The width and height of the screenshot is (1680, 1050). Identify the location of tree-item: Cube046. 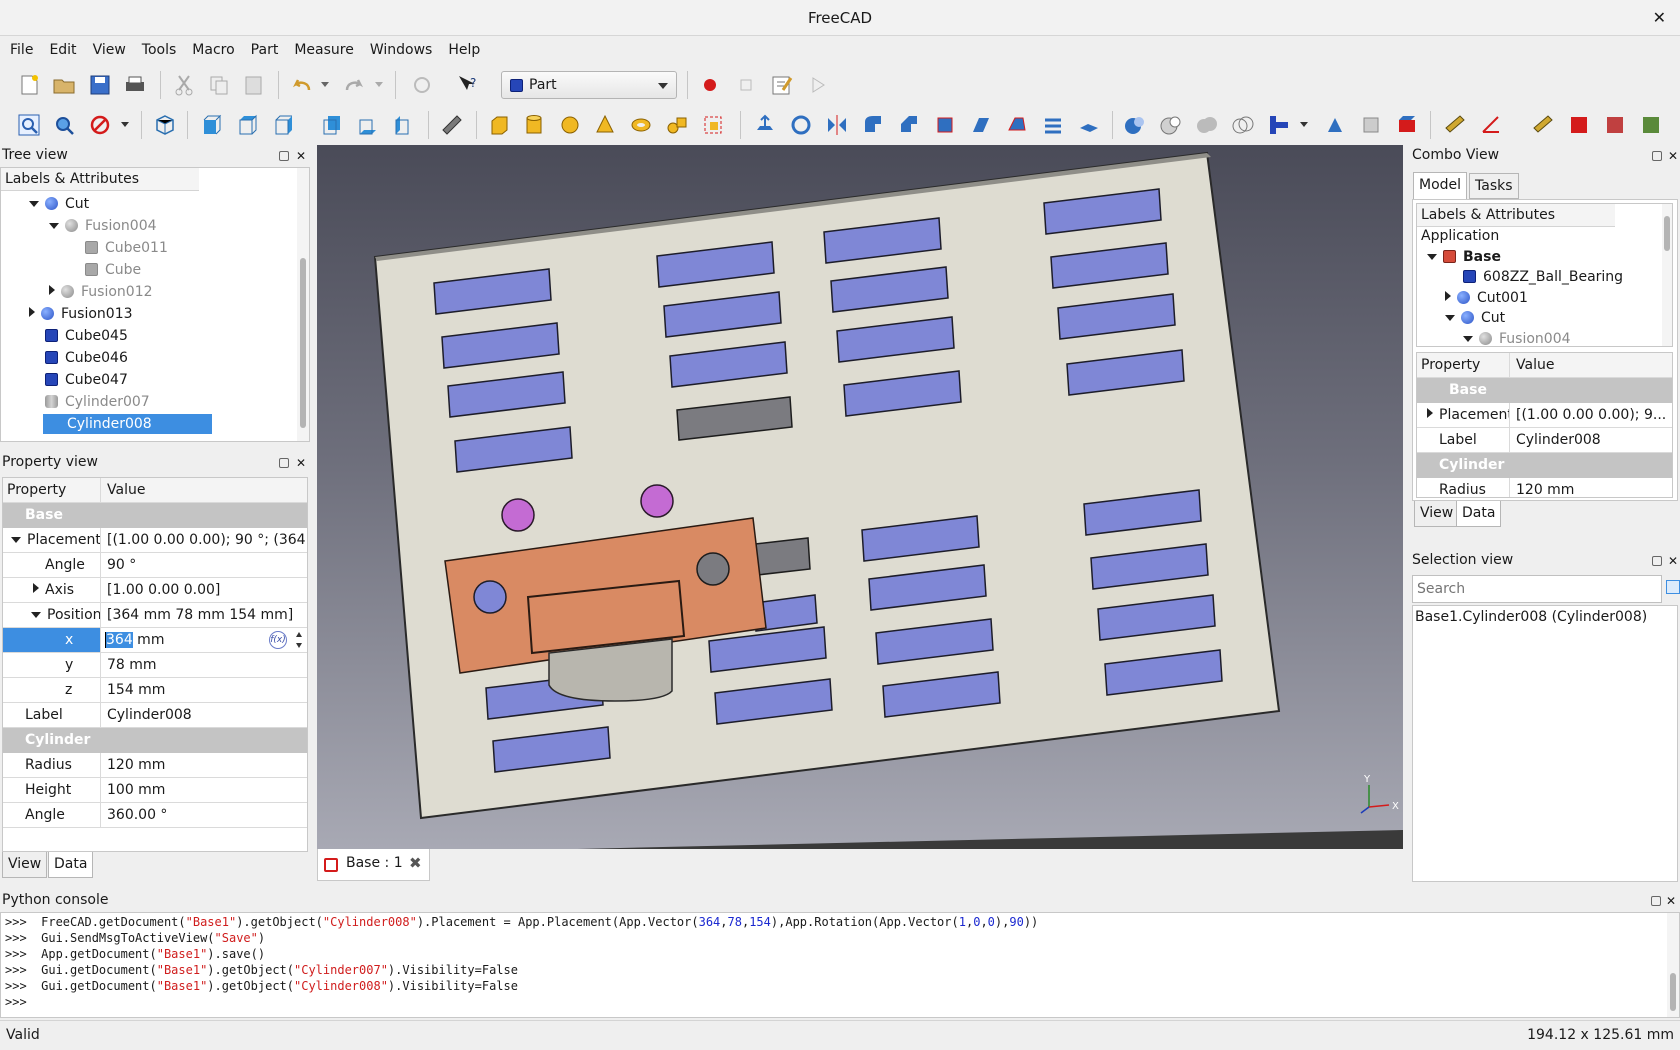
(64, 358).